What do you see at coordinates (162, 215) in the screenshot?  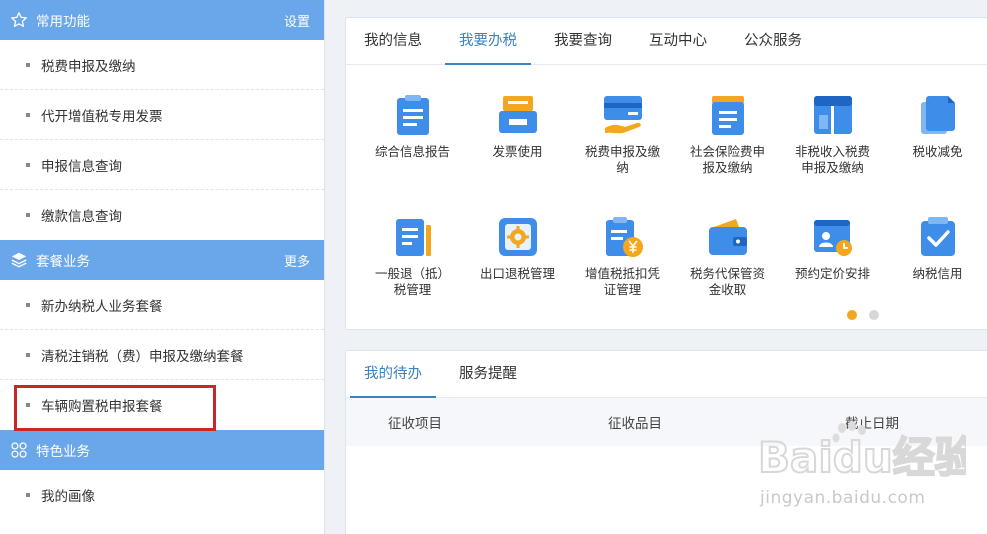 I see `sidebar-item-payment-query: 缴款信息查询` at bounding box center [162, 215].